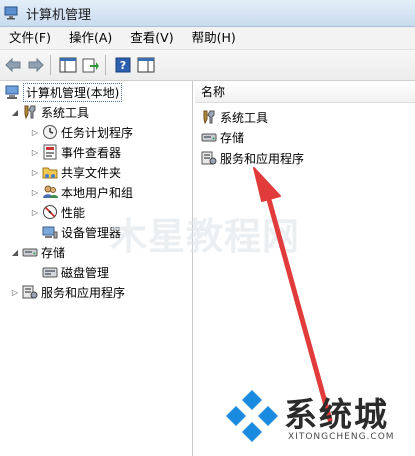  I want to click on site-logo: 系统城 XITONGCHENG.COM, so click(317, 417).